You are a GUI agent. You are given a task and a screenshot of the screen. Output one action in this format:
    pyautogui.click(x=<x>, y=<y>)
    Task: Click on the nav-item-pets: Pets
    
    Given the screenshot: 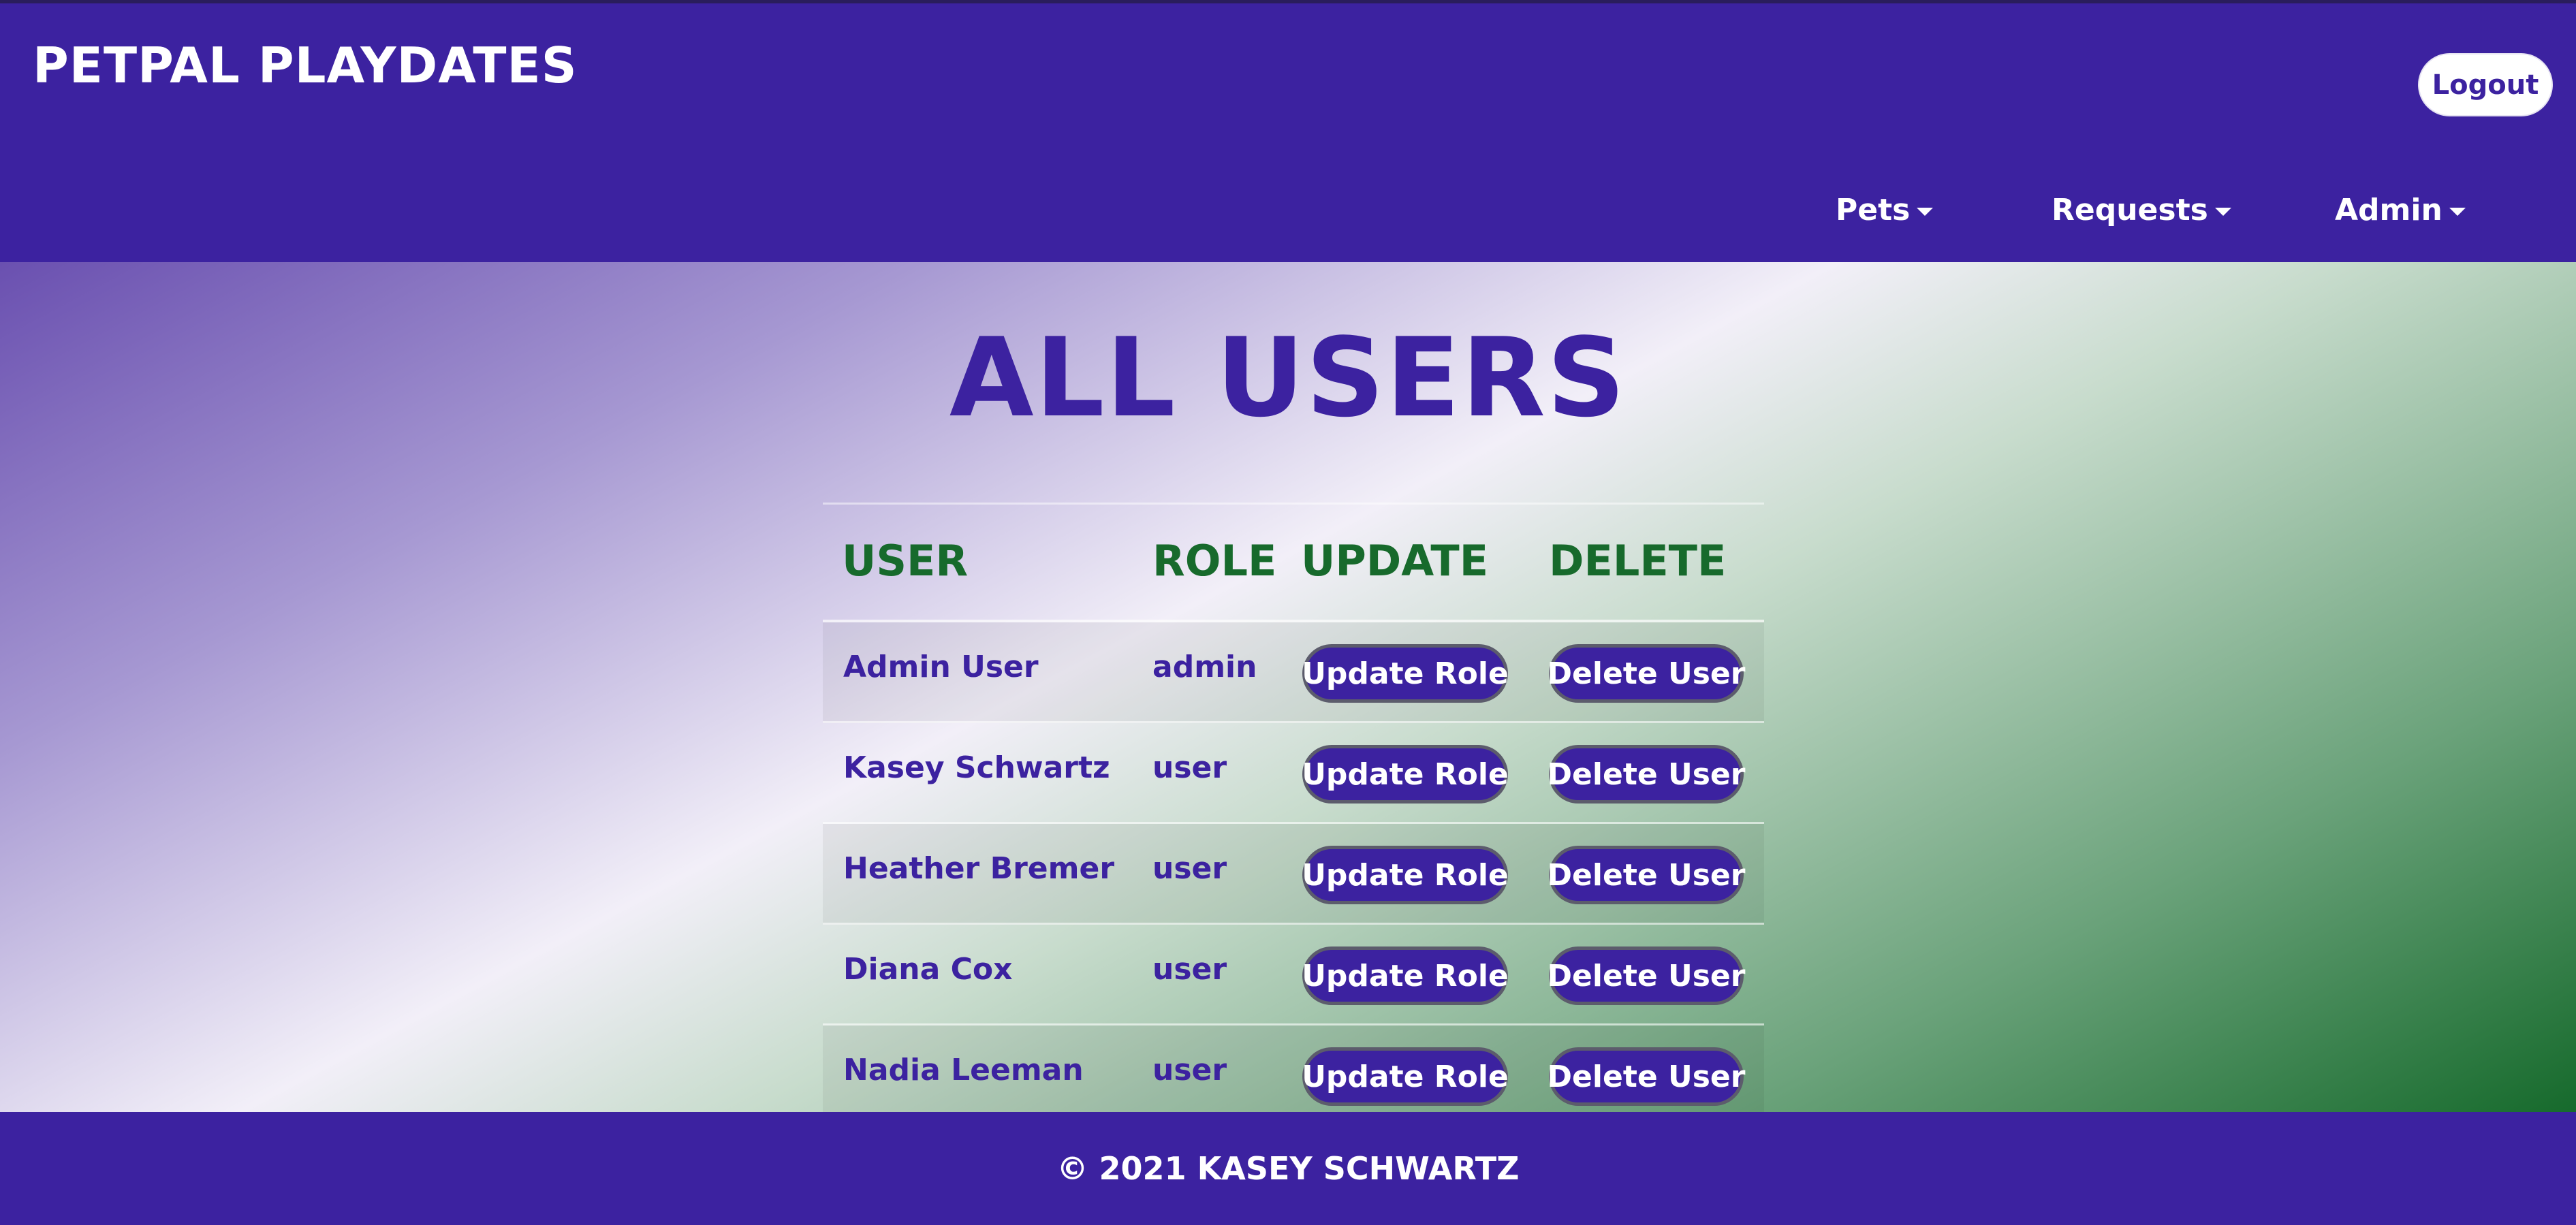 What is the action you would take?
    pyautogui.click(x=1885, y=210)
    